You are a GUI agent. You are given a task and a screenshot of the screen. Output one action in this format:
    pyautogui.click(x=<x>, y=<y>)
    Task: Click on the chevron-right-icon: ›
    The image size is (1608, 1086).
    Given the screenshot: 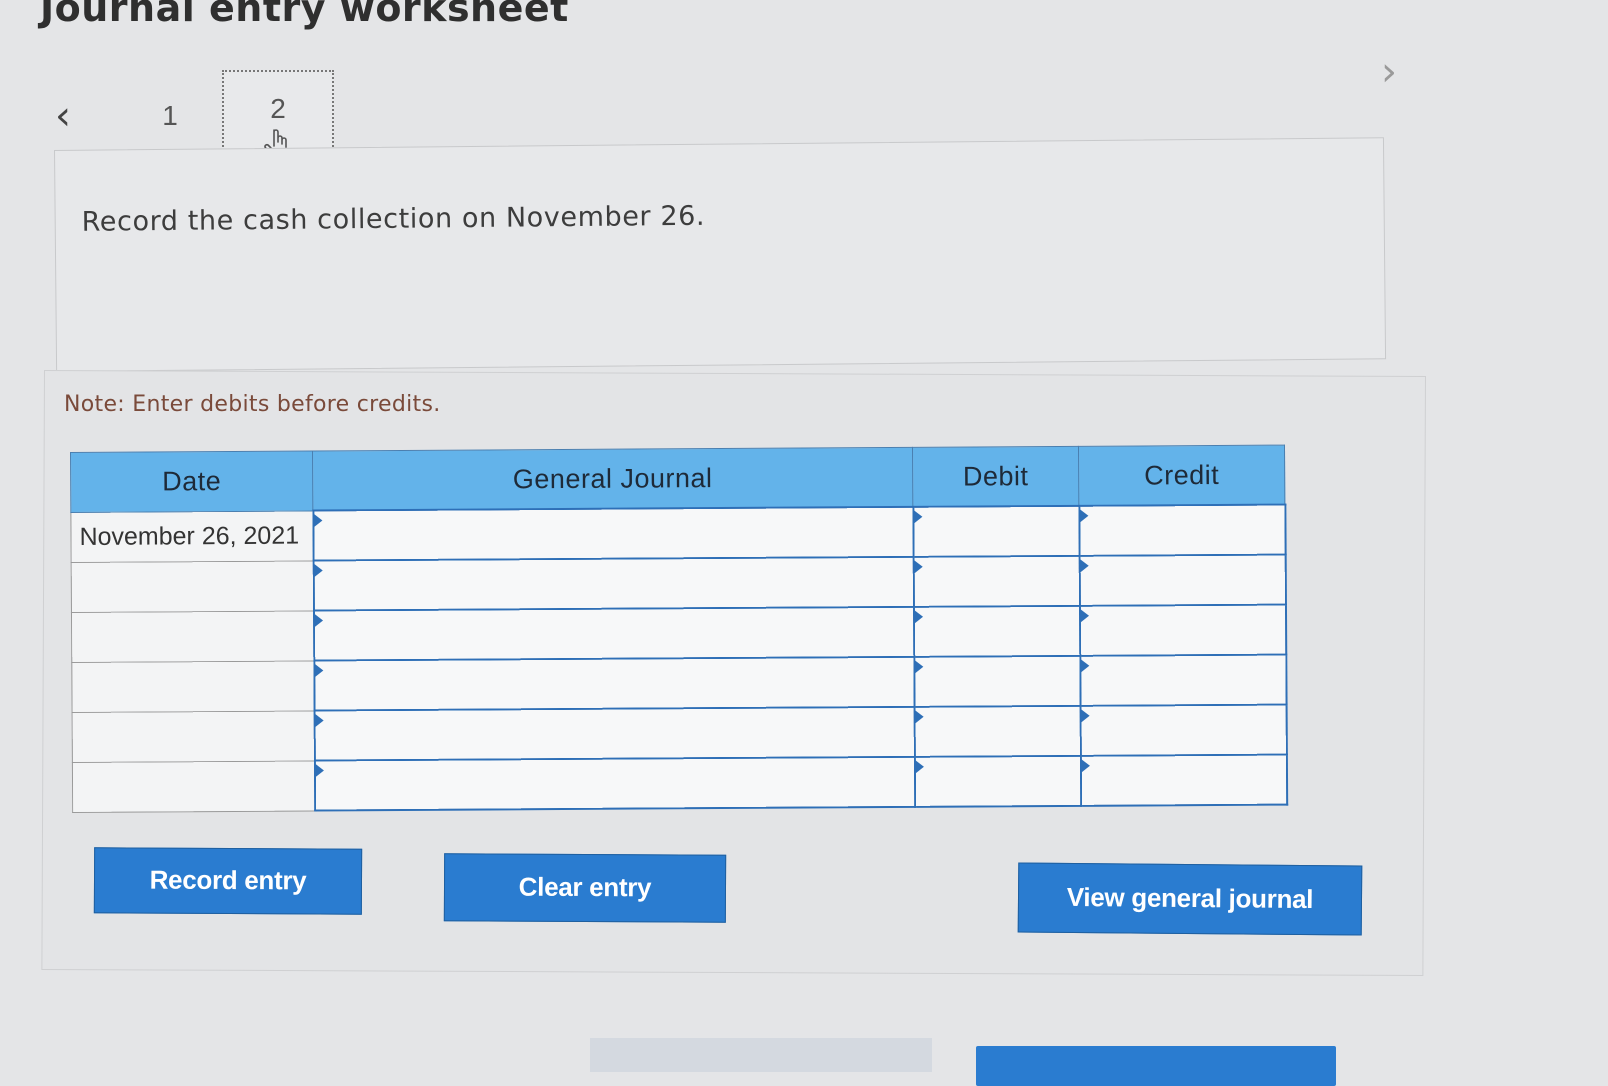 What is the action you would take?
    pyautogui.click(x=1389, y=72)
    